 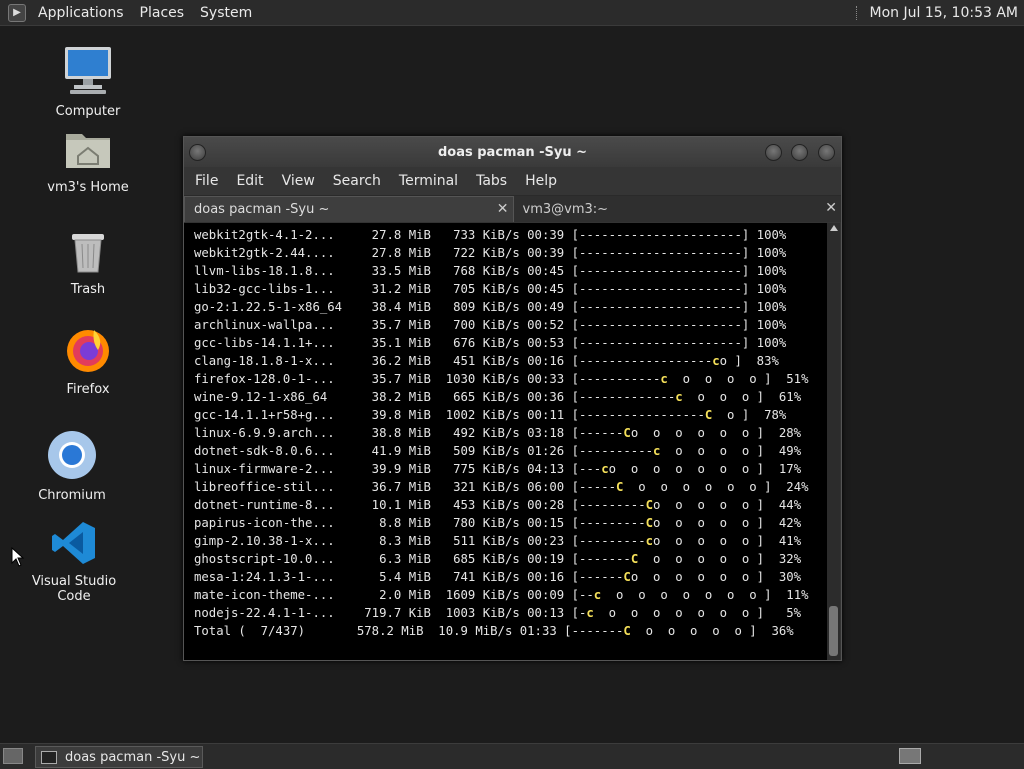 What do you see at coordinates (17, 12) in the screenshot?
I see `menu-logo-icon: ▶` at bounding box center [17, 12].